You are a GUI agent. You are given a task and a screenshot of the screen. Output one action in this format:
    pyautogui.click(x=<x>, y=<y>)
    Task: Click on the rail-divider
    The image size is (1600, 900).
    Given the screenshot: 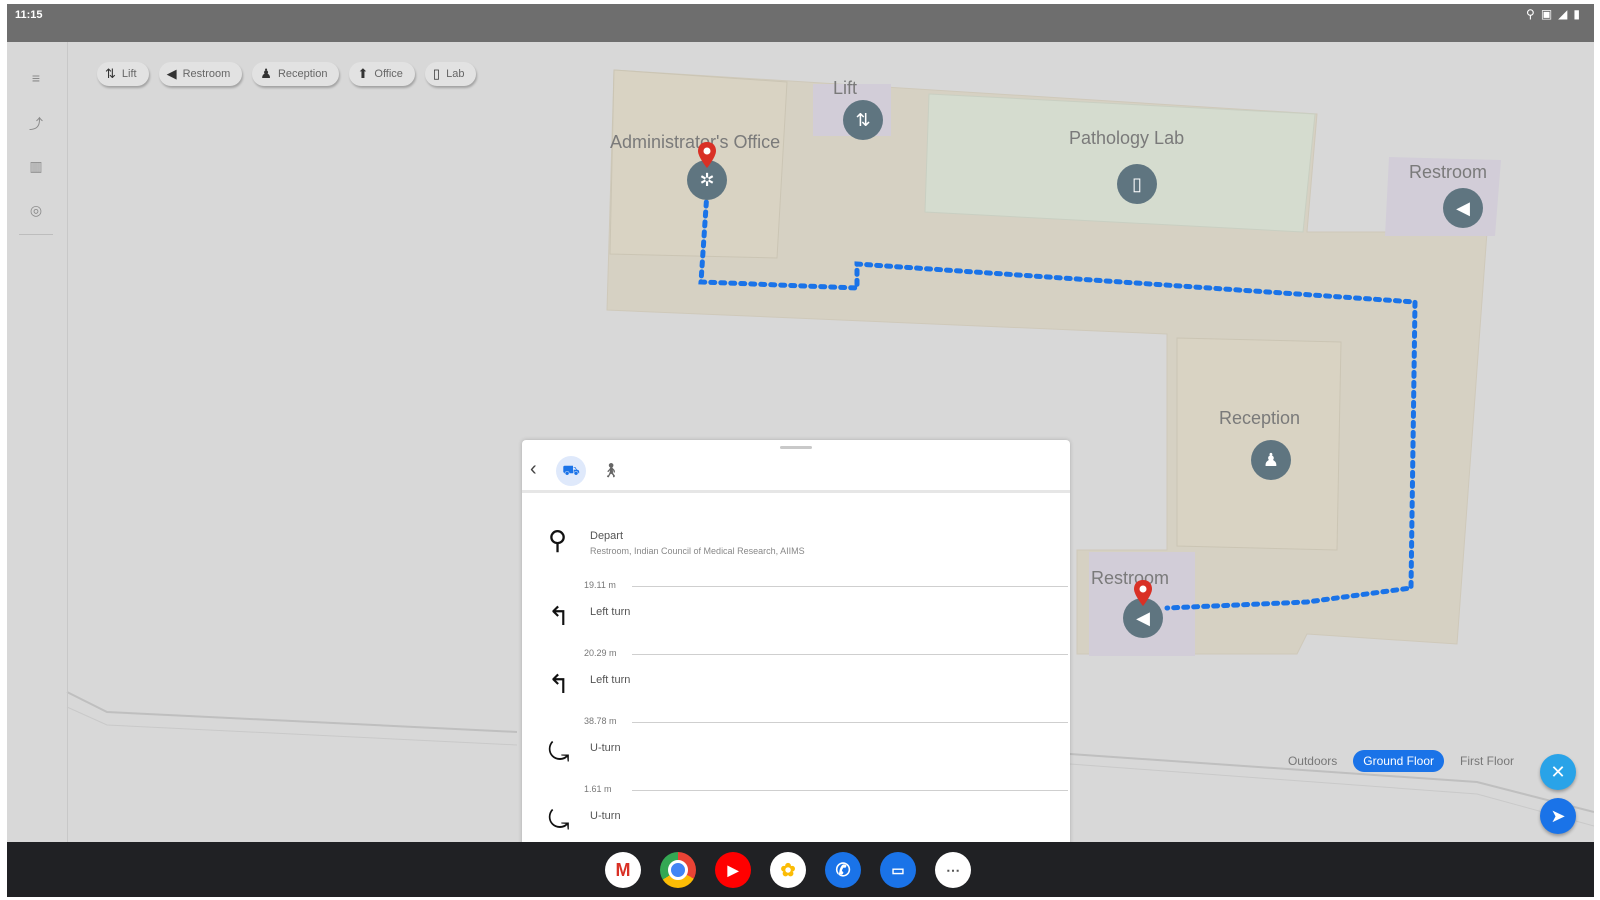 What is the action you would take?
    pyautogui.click(x=36, y=234)
    